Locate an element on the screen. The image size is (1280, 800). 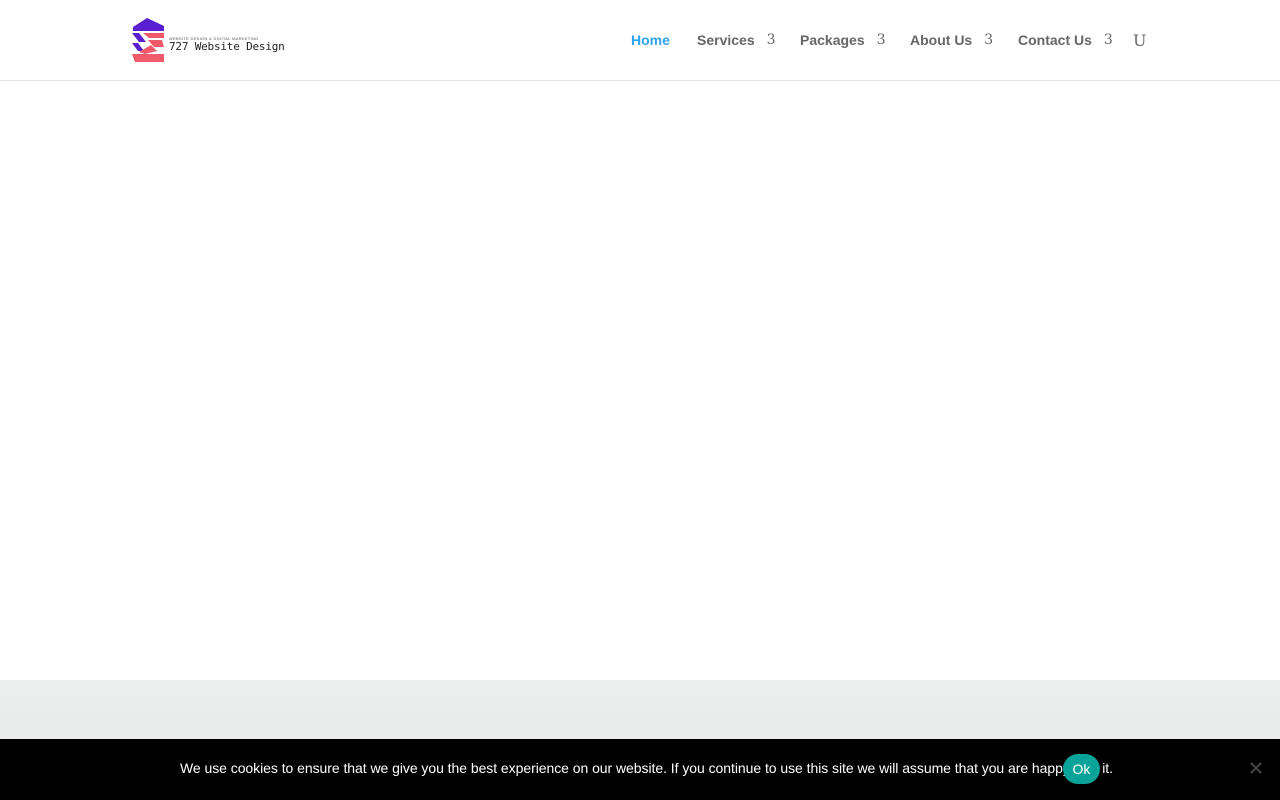
nav-services: Services 3 is located at coordinates (736, 40).